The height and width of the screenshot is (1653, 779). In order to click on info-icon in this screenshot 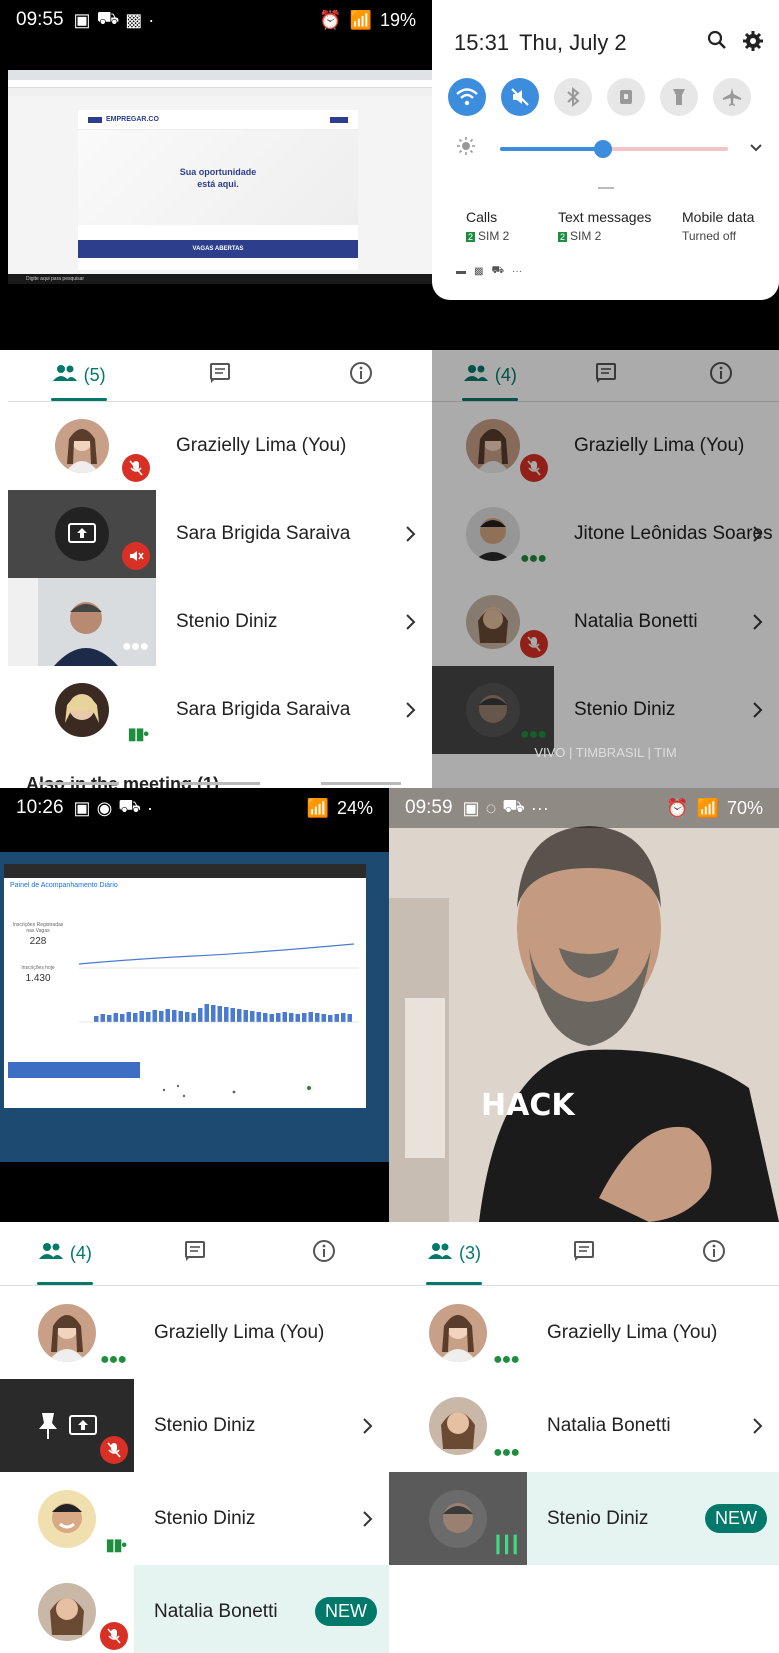, I will do `click(714, 1253)`.